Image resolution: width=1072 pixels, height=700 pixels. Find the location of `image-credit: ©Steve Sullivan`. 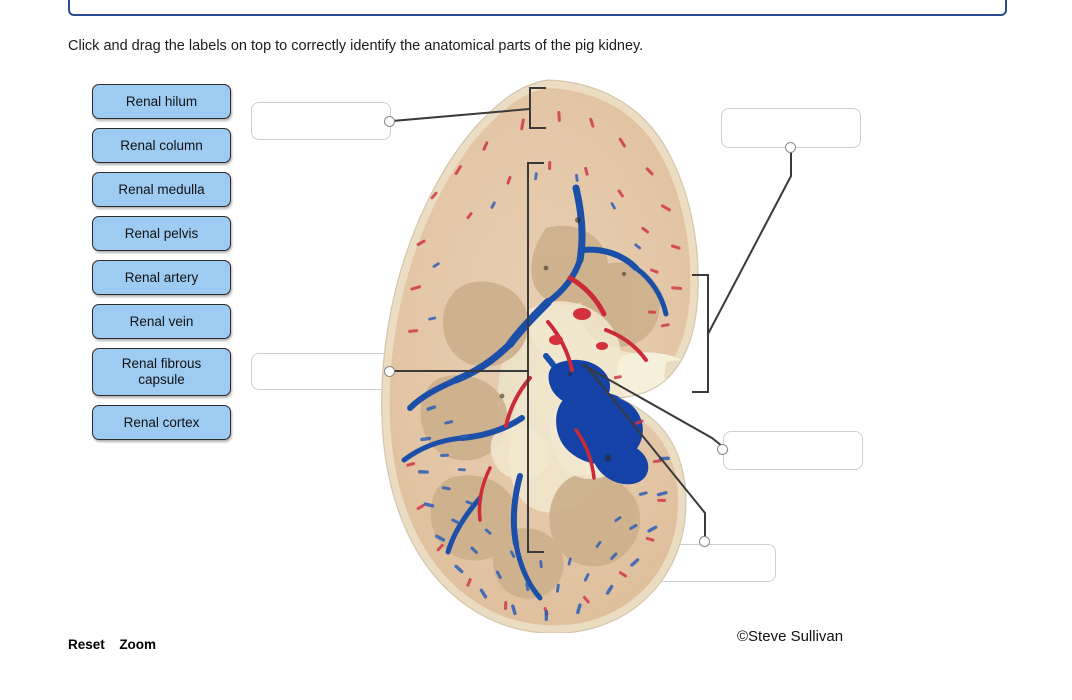

image-credit: ©Steve Sullivan is located at coordinates (790, 636).